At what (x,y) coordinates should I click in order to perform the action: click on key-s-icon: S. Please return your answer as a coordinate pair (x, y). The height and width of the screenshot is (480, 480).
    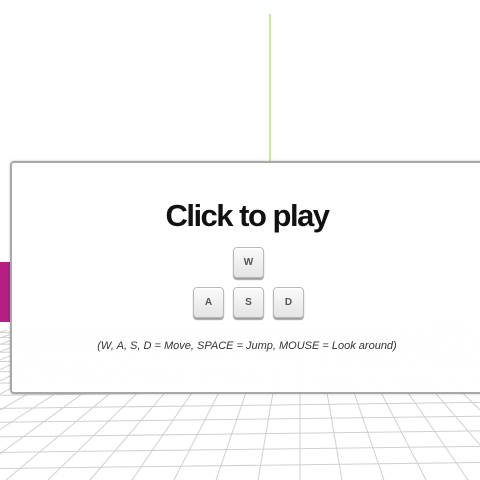
    Looking at the image, I should click on (248, 302).